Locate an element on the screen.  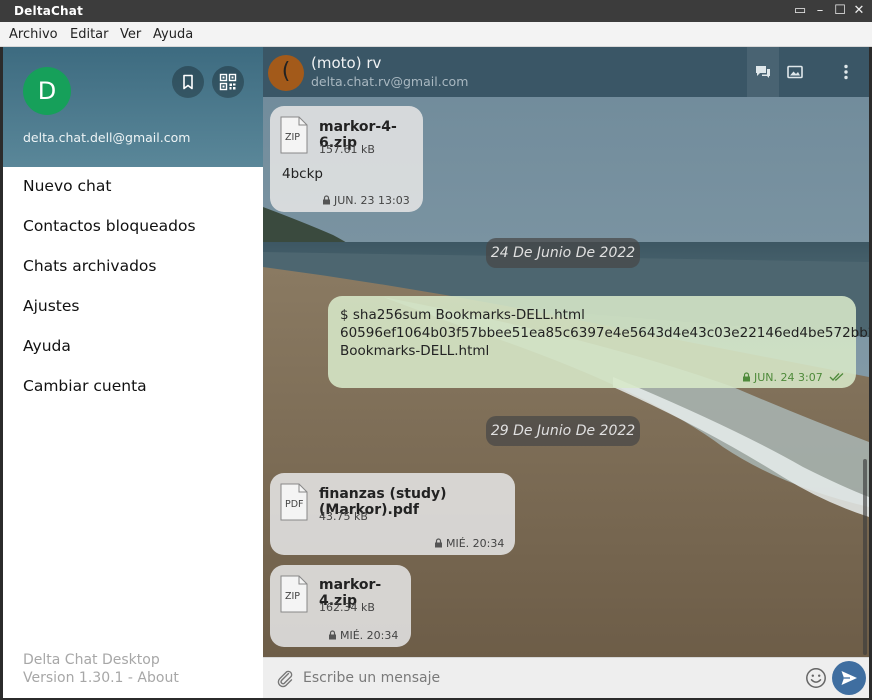
menu-item-switch-account: Cambiar cuenta is located at coordinates (85, 386).